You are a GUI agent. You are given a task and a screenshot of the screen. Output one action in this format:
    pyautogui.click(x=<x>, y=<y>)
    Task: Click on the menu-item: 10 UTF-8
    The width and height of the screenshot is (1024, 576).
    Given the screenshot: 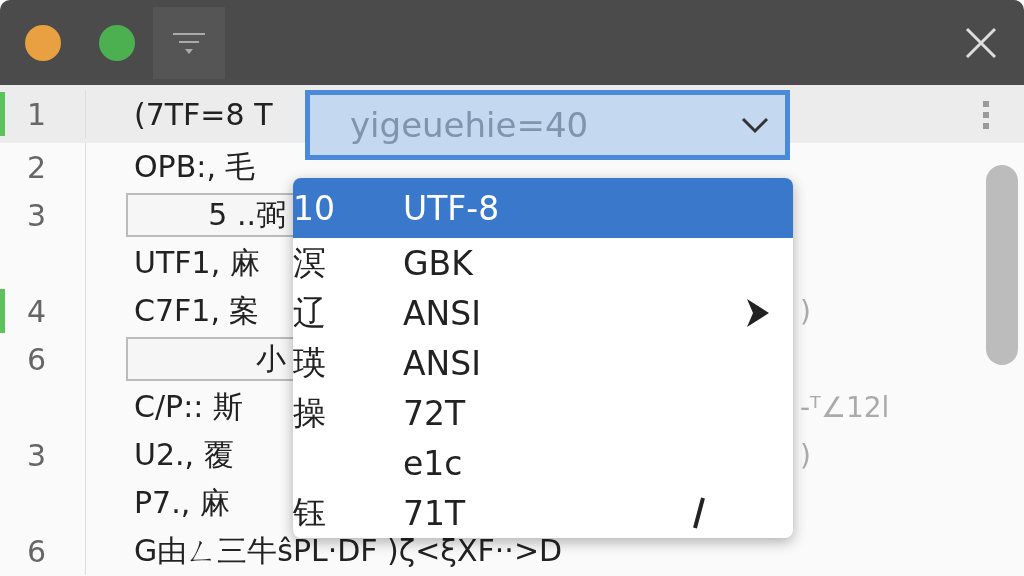 What is the action you would take?
    pyautogui.click(x=543, y=208)
    